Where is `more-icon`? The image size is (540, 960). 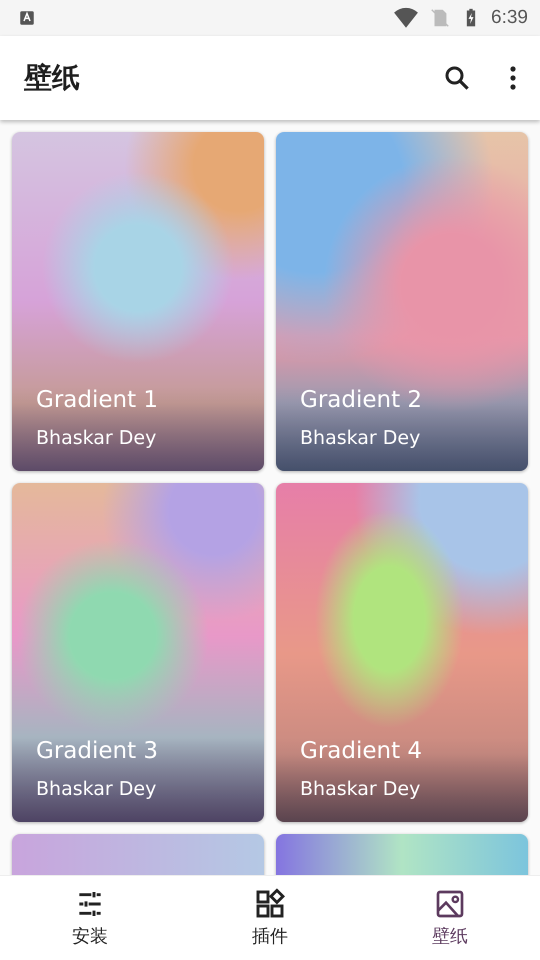 more-icon is located at coordinates (513, 78).